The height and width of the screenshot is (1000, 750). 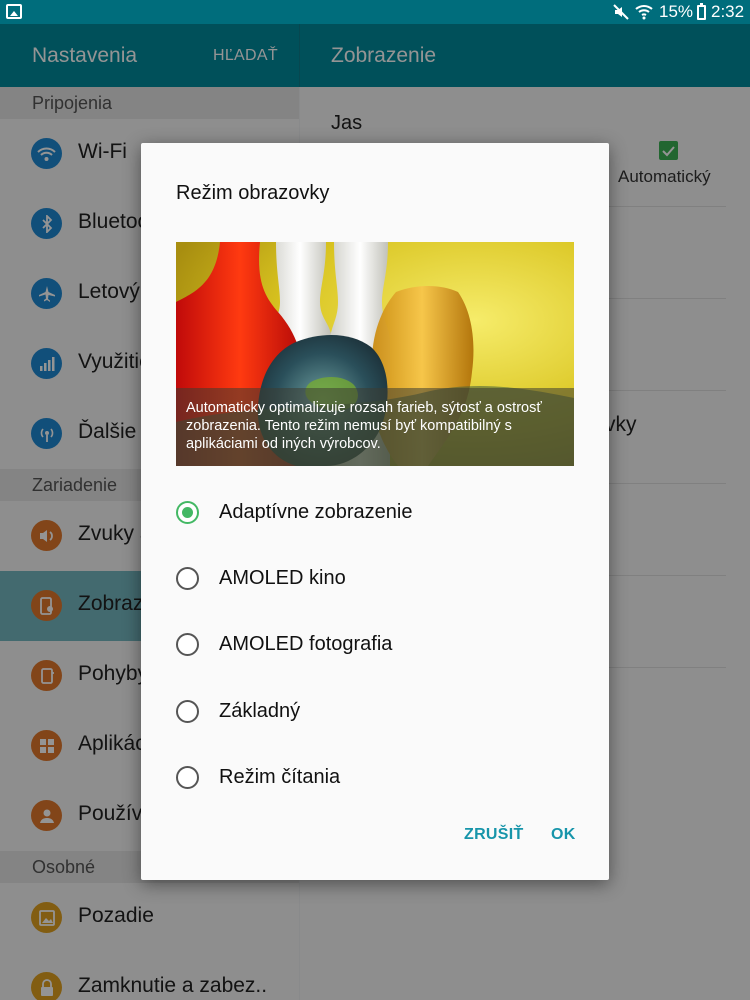 What do you see at coordinates (494, 835) in the screenshot?
I see `cancel-button: ZRUŠIŤ` at bounding box center [494, 835].